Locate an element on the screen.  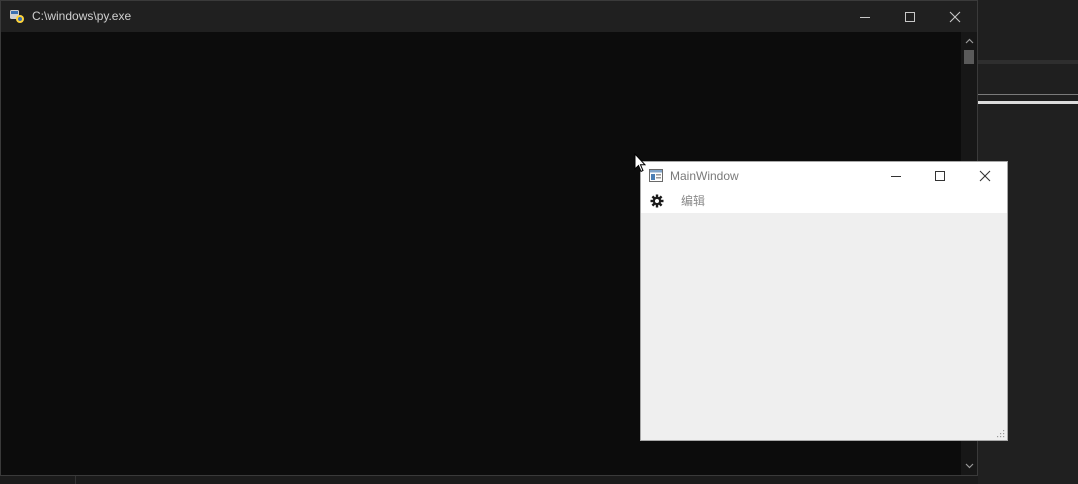
main-window-title: MainWindow is located at coordinates (704, 176).